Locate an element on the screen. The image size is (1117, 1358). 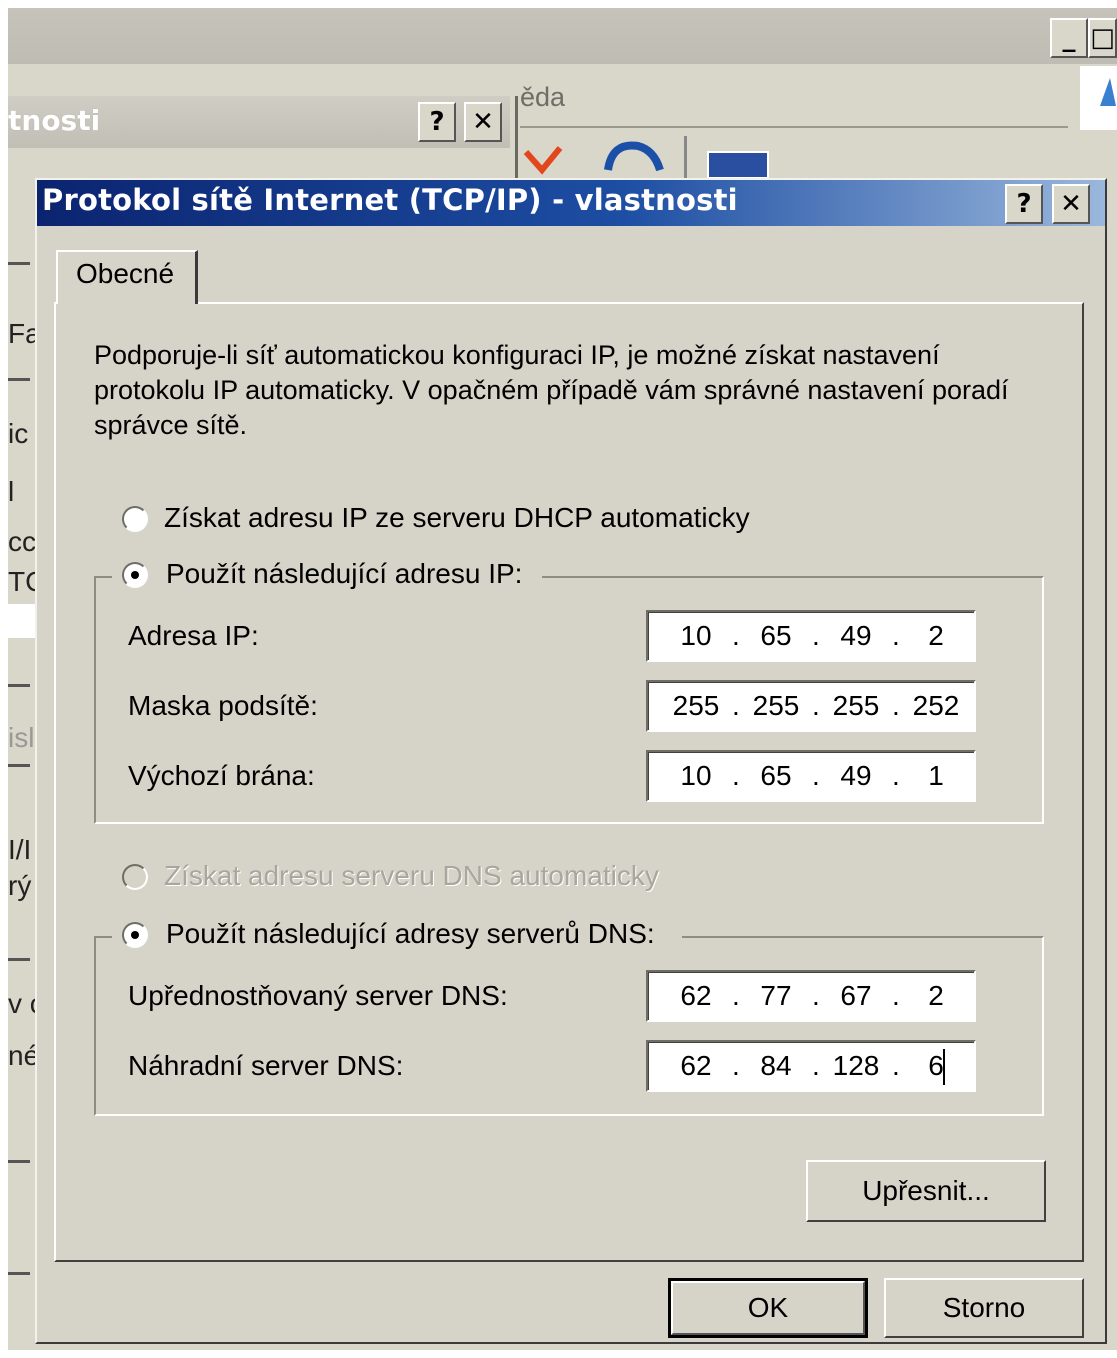
bg-fragment: l is located at coordinates (11, 491).